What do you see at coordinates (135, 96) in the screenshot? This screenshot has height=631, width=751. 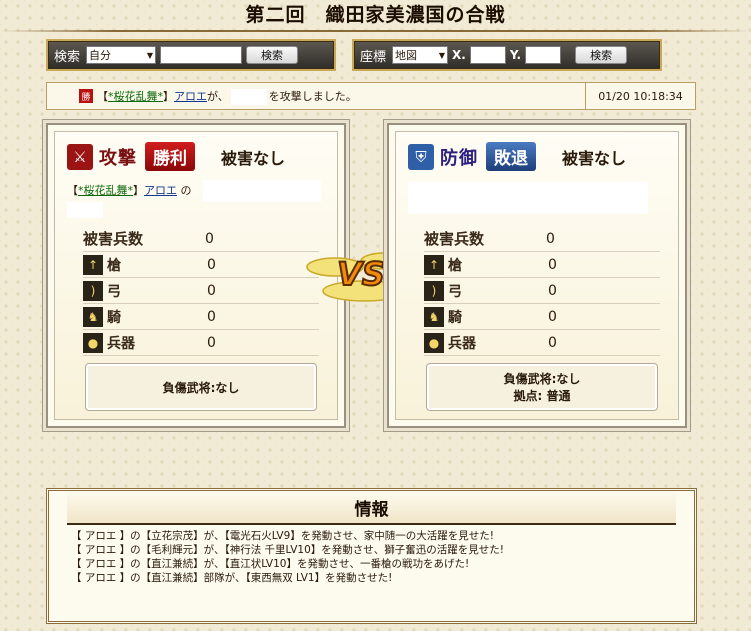 I see `alliance-link: *桜花乱舞*` at bounding box center [135, 96].